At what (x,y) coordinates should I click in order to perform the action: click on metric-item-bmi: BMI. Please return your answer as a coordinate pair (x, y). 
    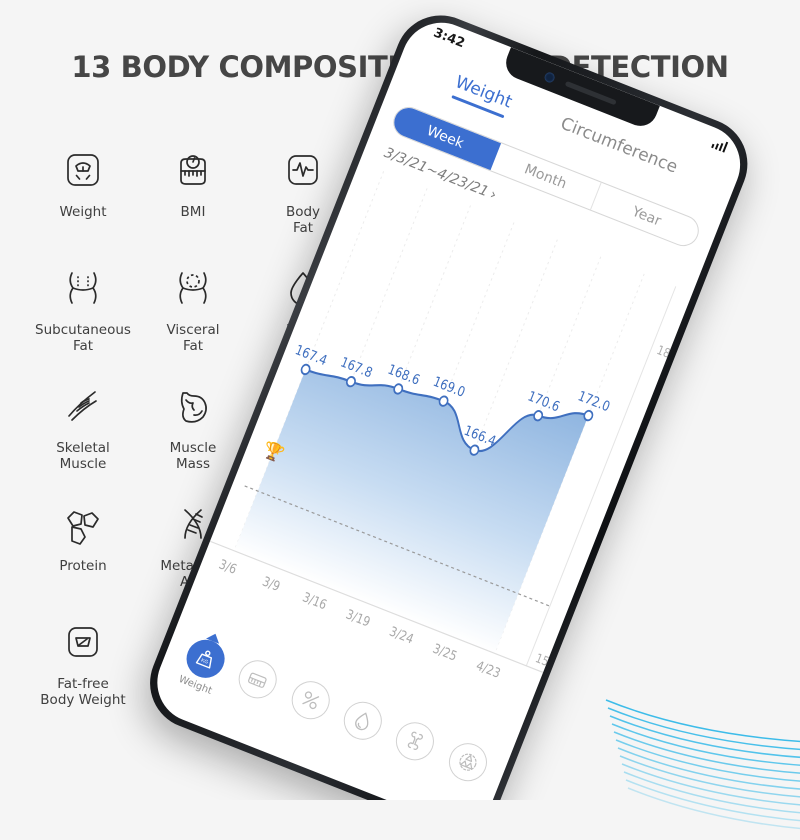
    Looking at the image, I should click on (193, 199).